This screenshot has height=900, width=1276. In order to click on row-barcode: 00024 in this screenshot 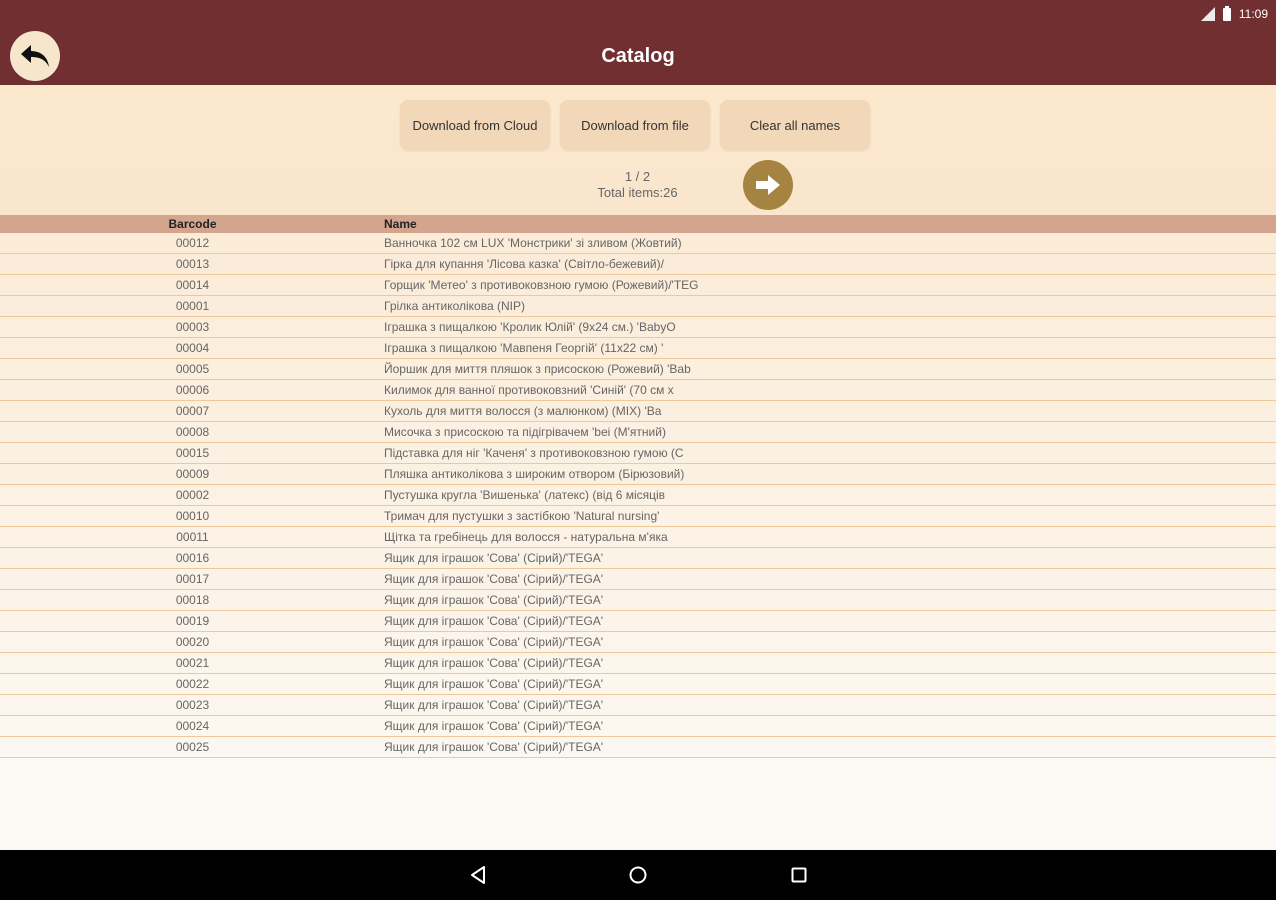, I will do `click(192, 726)`.